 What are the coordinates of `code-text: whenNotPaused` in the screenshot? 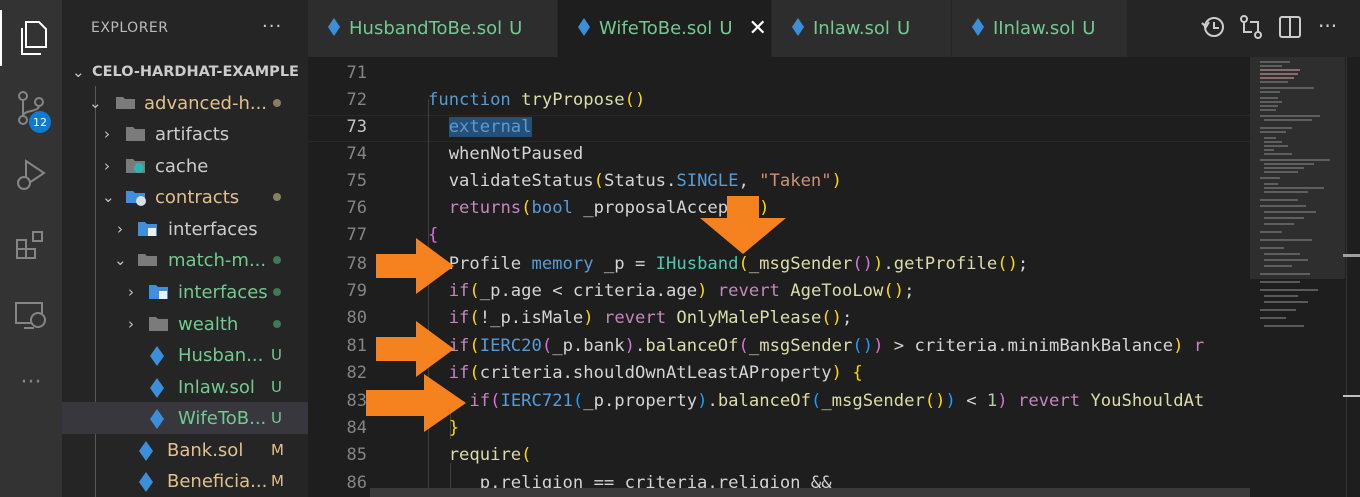 It's located at (506, 154).